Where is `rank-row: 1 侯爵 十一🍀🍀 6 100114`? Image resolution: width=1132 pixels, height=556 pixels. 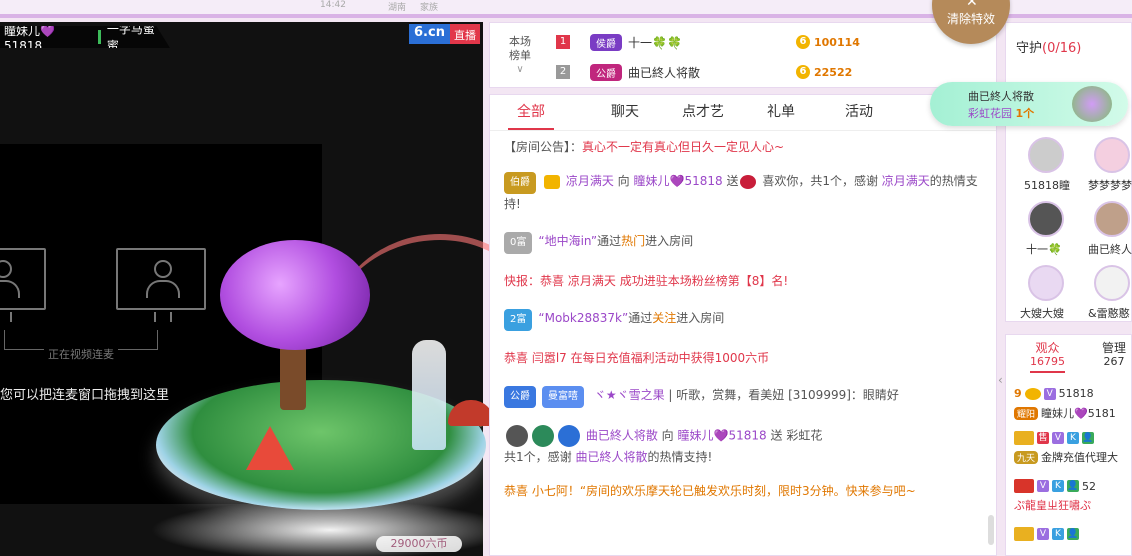
rank-row: 1 侯爵 十一🍀🍀 6 100114 is located at coordinates (771, 42).